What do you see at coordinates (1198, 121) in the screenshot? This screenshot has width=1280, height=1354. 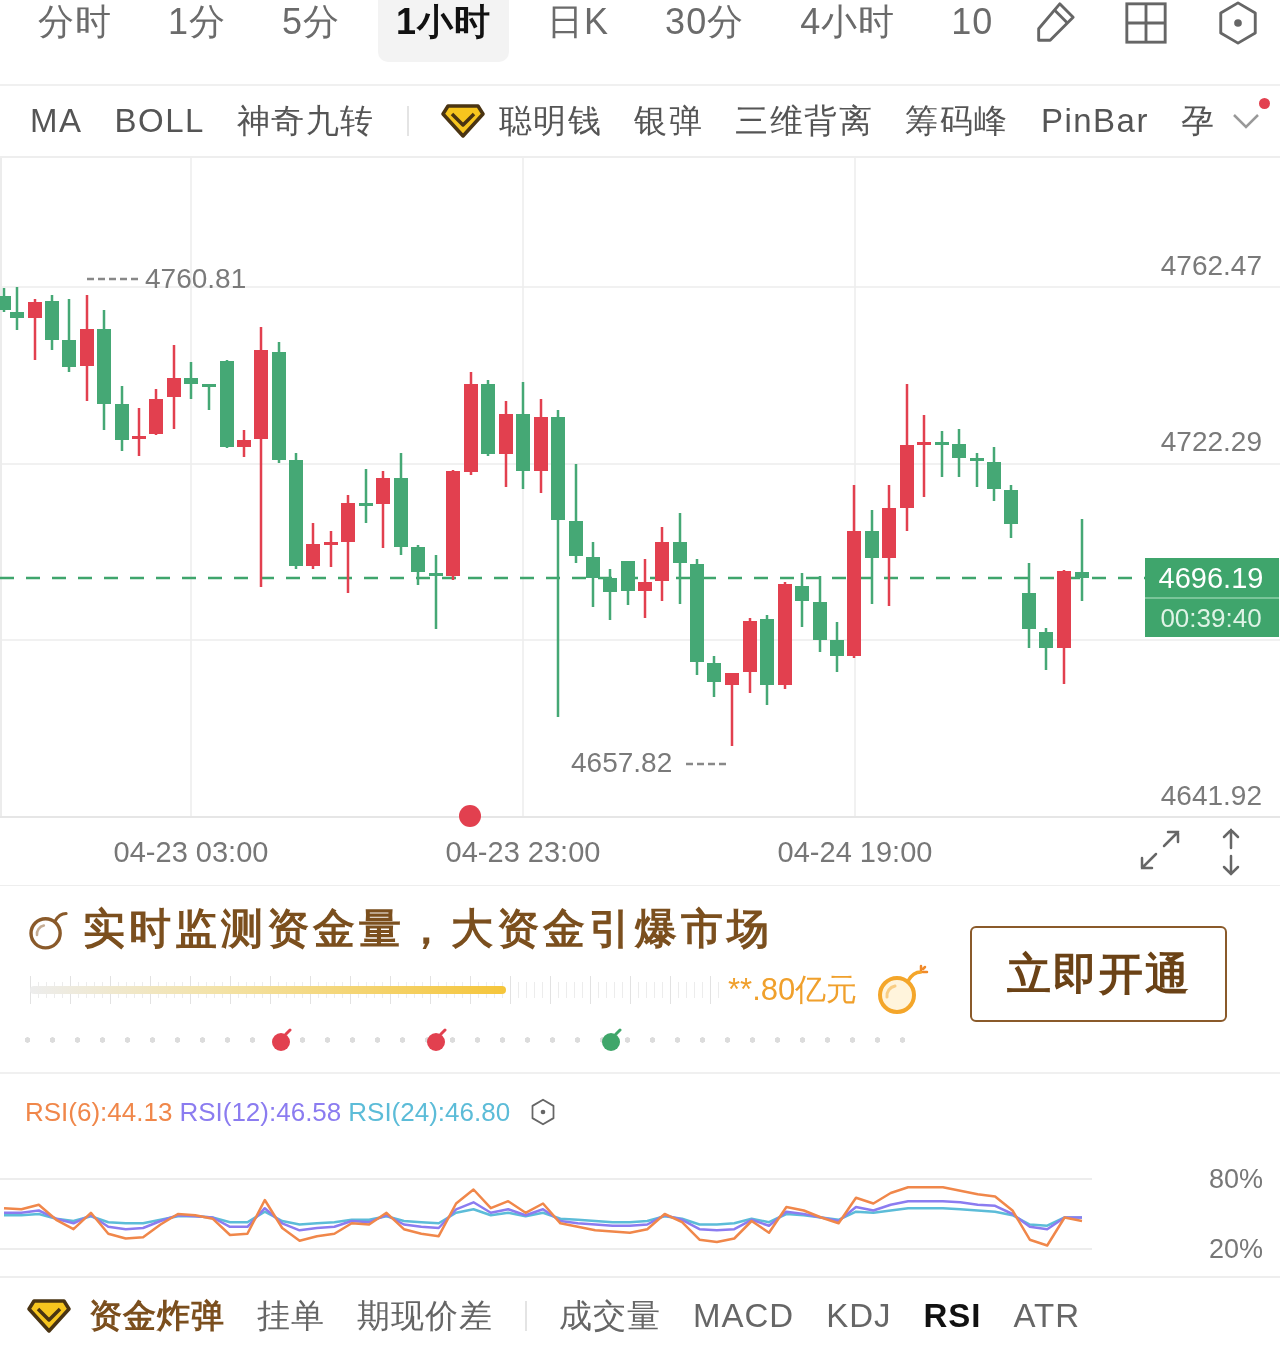 I see `indicator-option: 孕` at bounding box center [1198, 121].